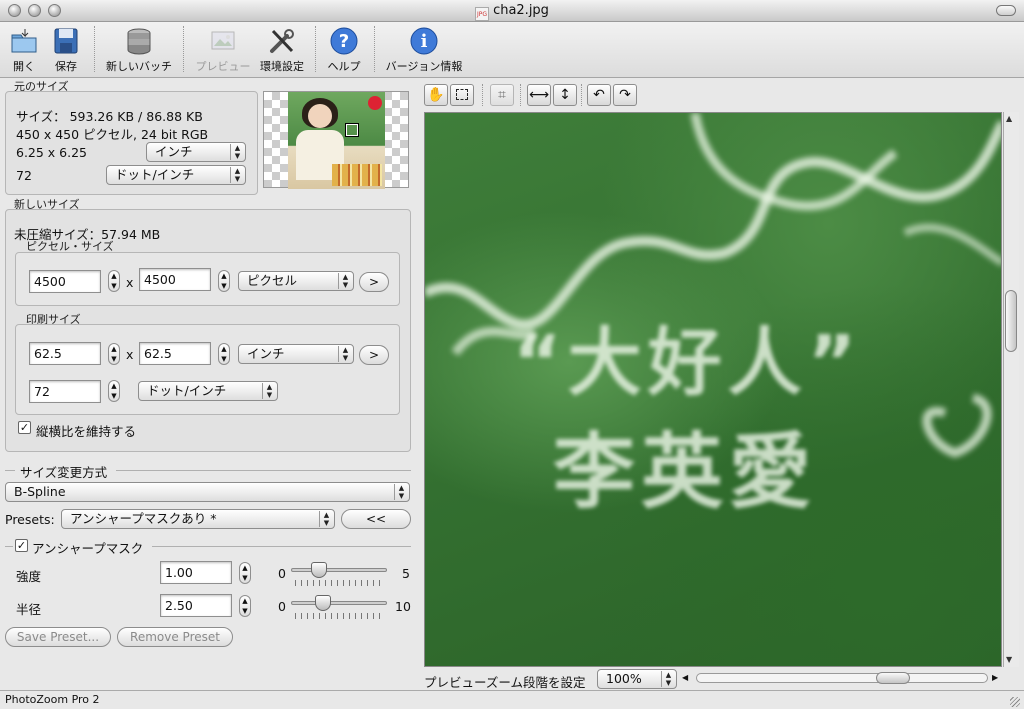 Image resolution: width=1024 pixels, height=709 pixels. Describe the element at coordinates (65, 391) in the screenshot. I see `resolution-input: 72` at that location.